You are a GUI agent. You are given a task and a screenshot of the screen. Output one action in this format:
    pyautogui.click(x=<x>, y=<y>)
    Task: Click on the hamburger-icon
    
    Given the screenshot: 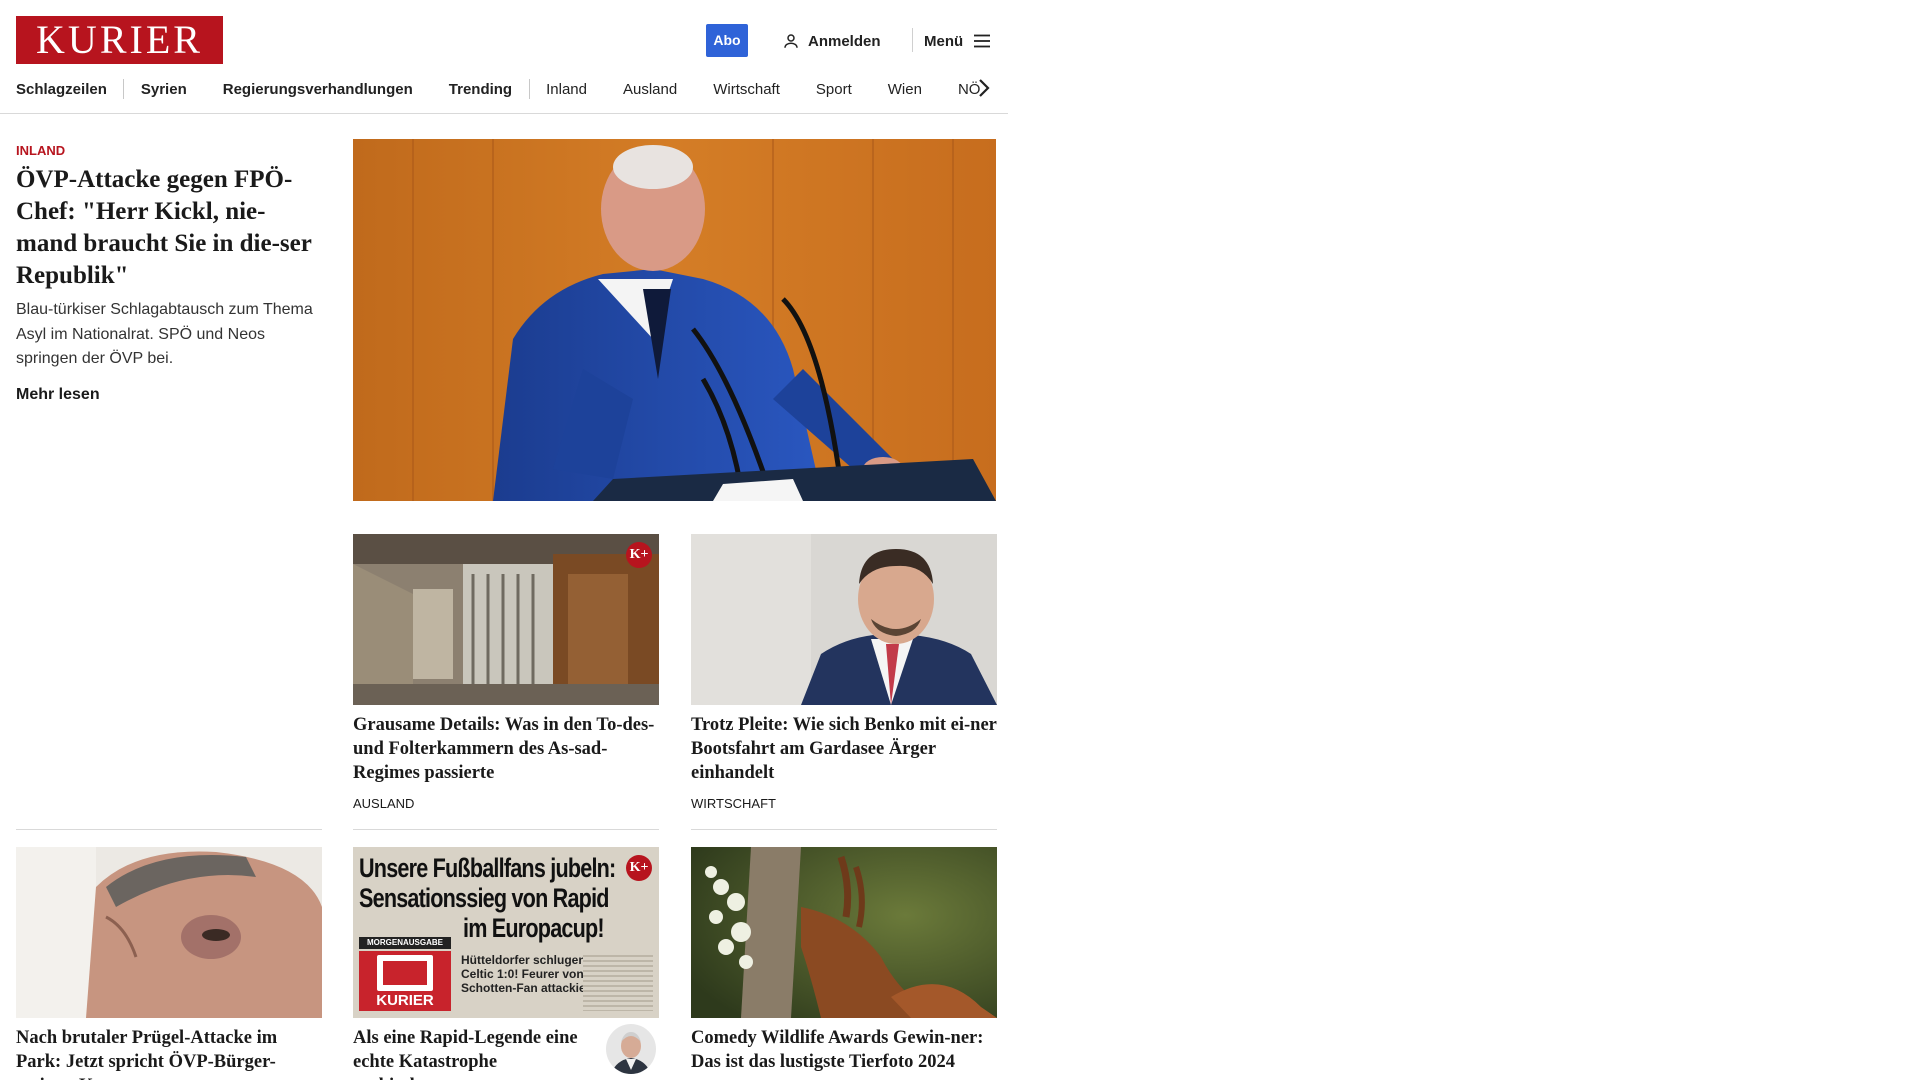 What is the action you would take?
    pyautogui.click(x=982, y=41)
    